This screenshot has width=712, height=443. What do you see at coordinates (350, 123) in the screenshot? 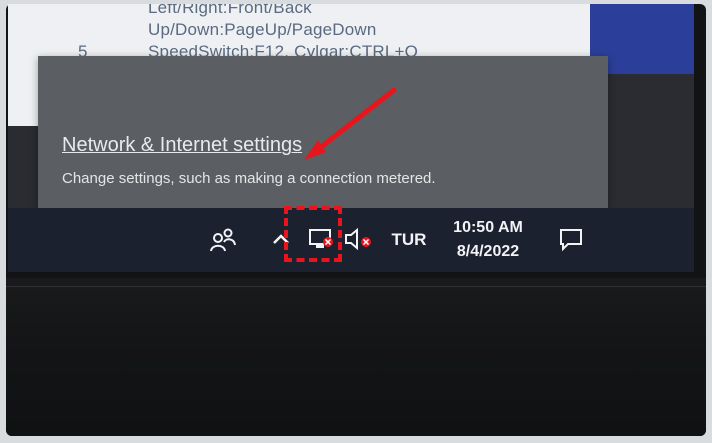
I see `red-arrow-annotation` at bounding box center [350, 123].